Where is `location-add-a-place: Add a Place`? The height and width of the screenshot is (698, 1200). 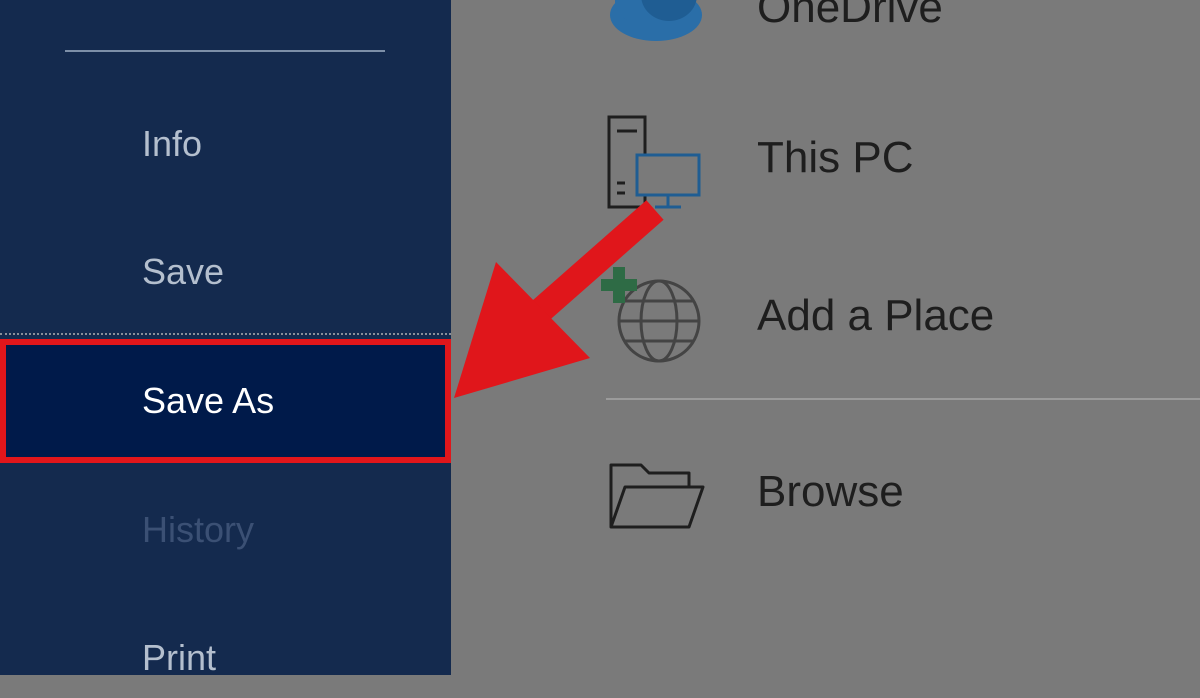
location-add-a-place: Add a Place is located at coordinates (825, 316).